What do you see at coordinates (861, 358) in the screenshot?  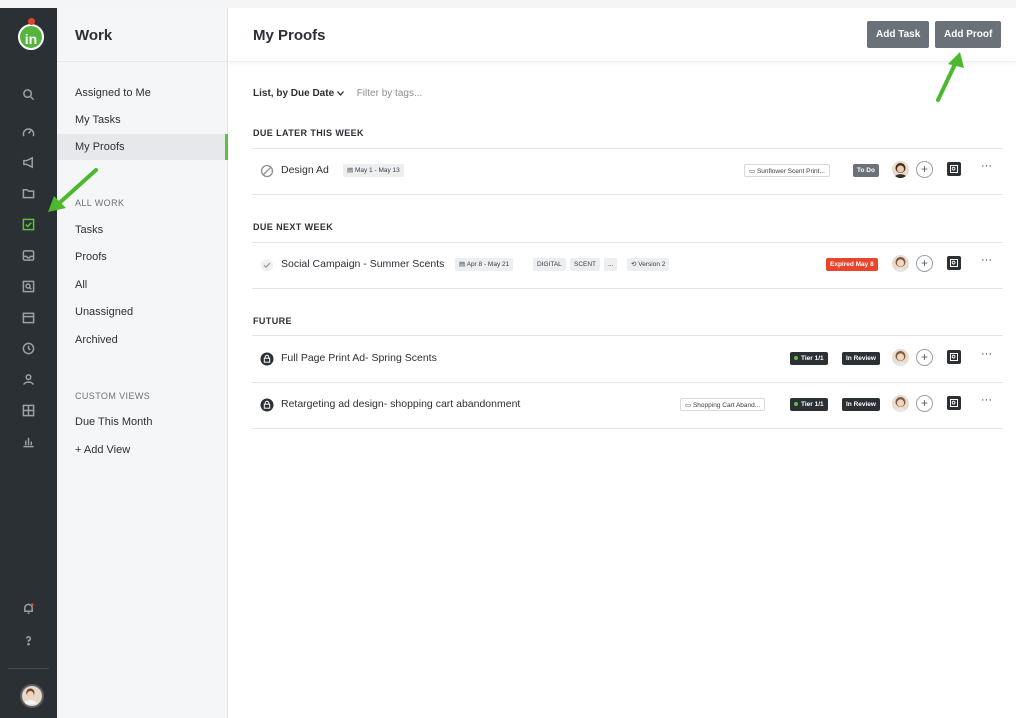 I see `status-badge: In Review` at bounding box center [861, 358].